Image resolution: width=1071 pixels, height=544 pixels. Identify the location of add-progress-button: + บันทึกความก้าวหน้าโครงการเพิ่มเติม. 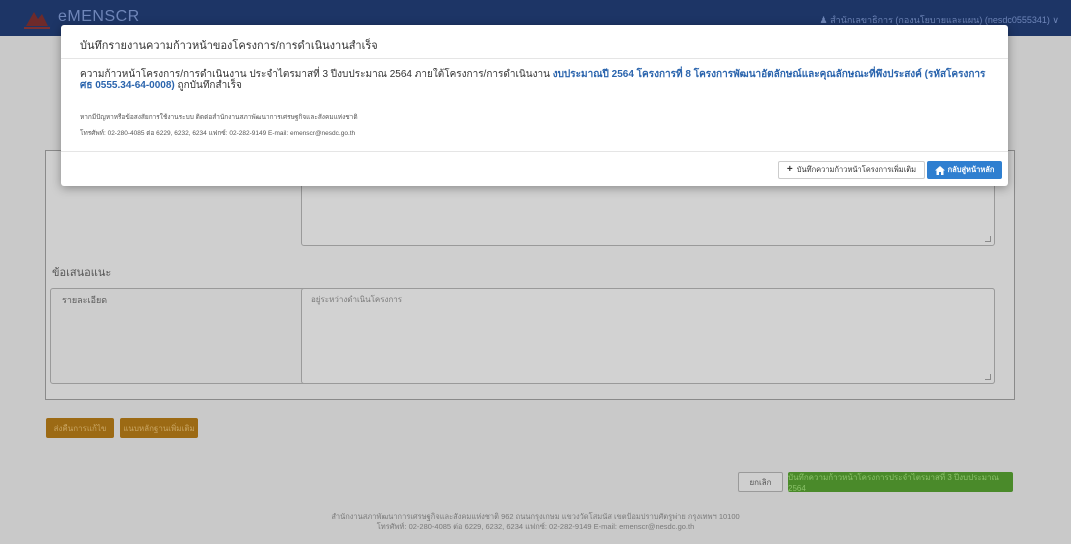
(851, 170).